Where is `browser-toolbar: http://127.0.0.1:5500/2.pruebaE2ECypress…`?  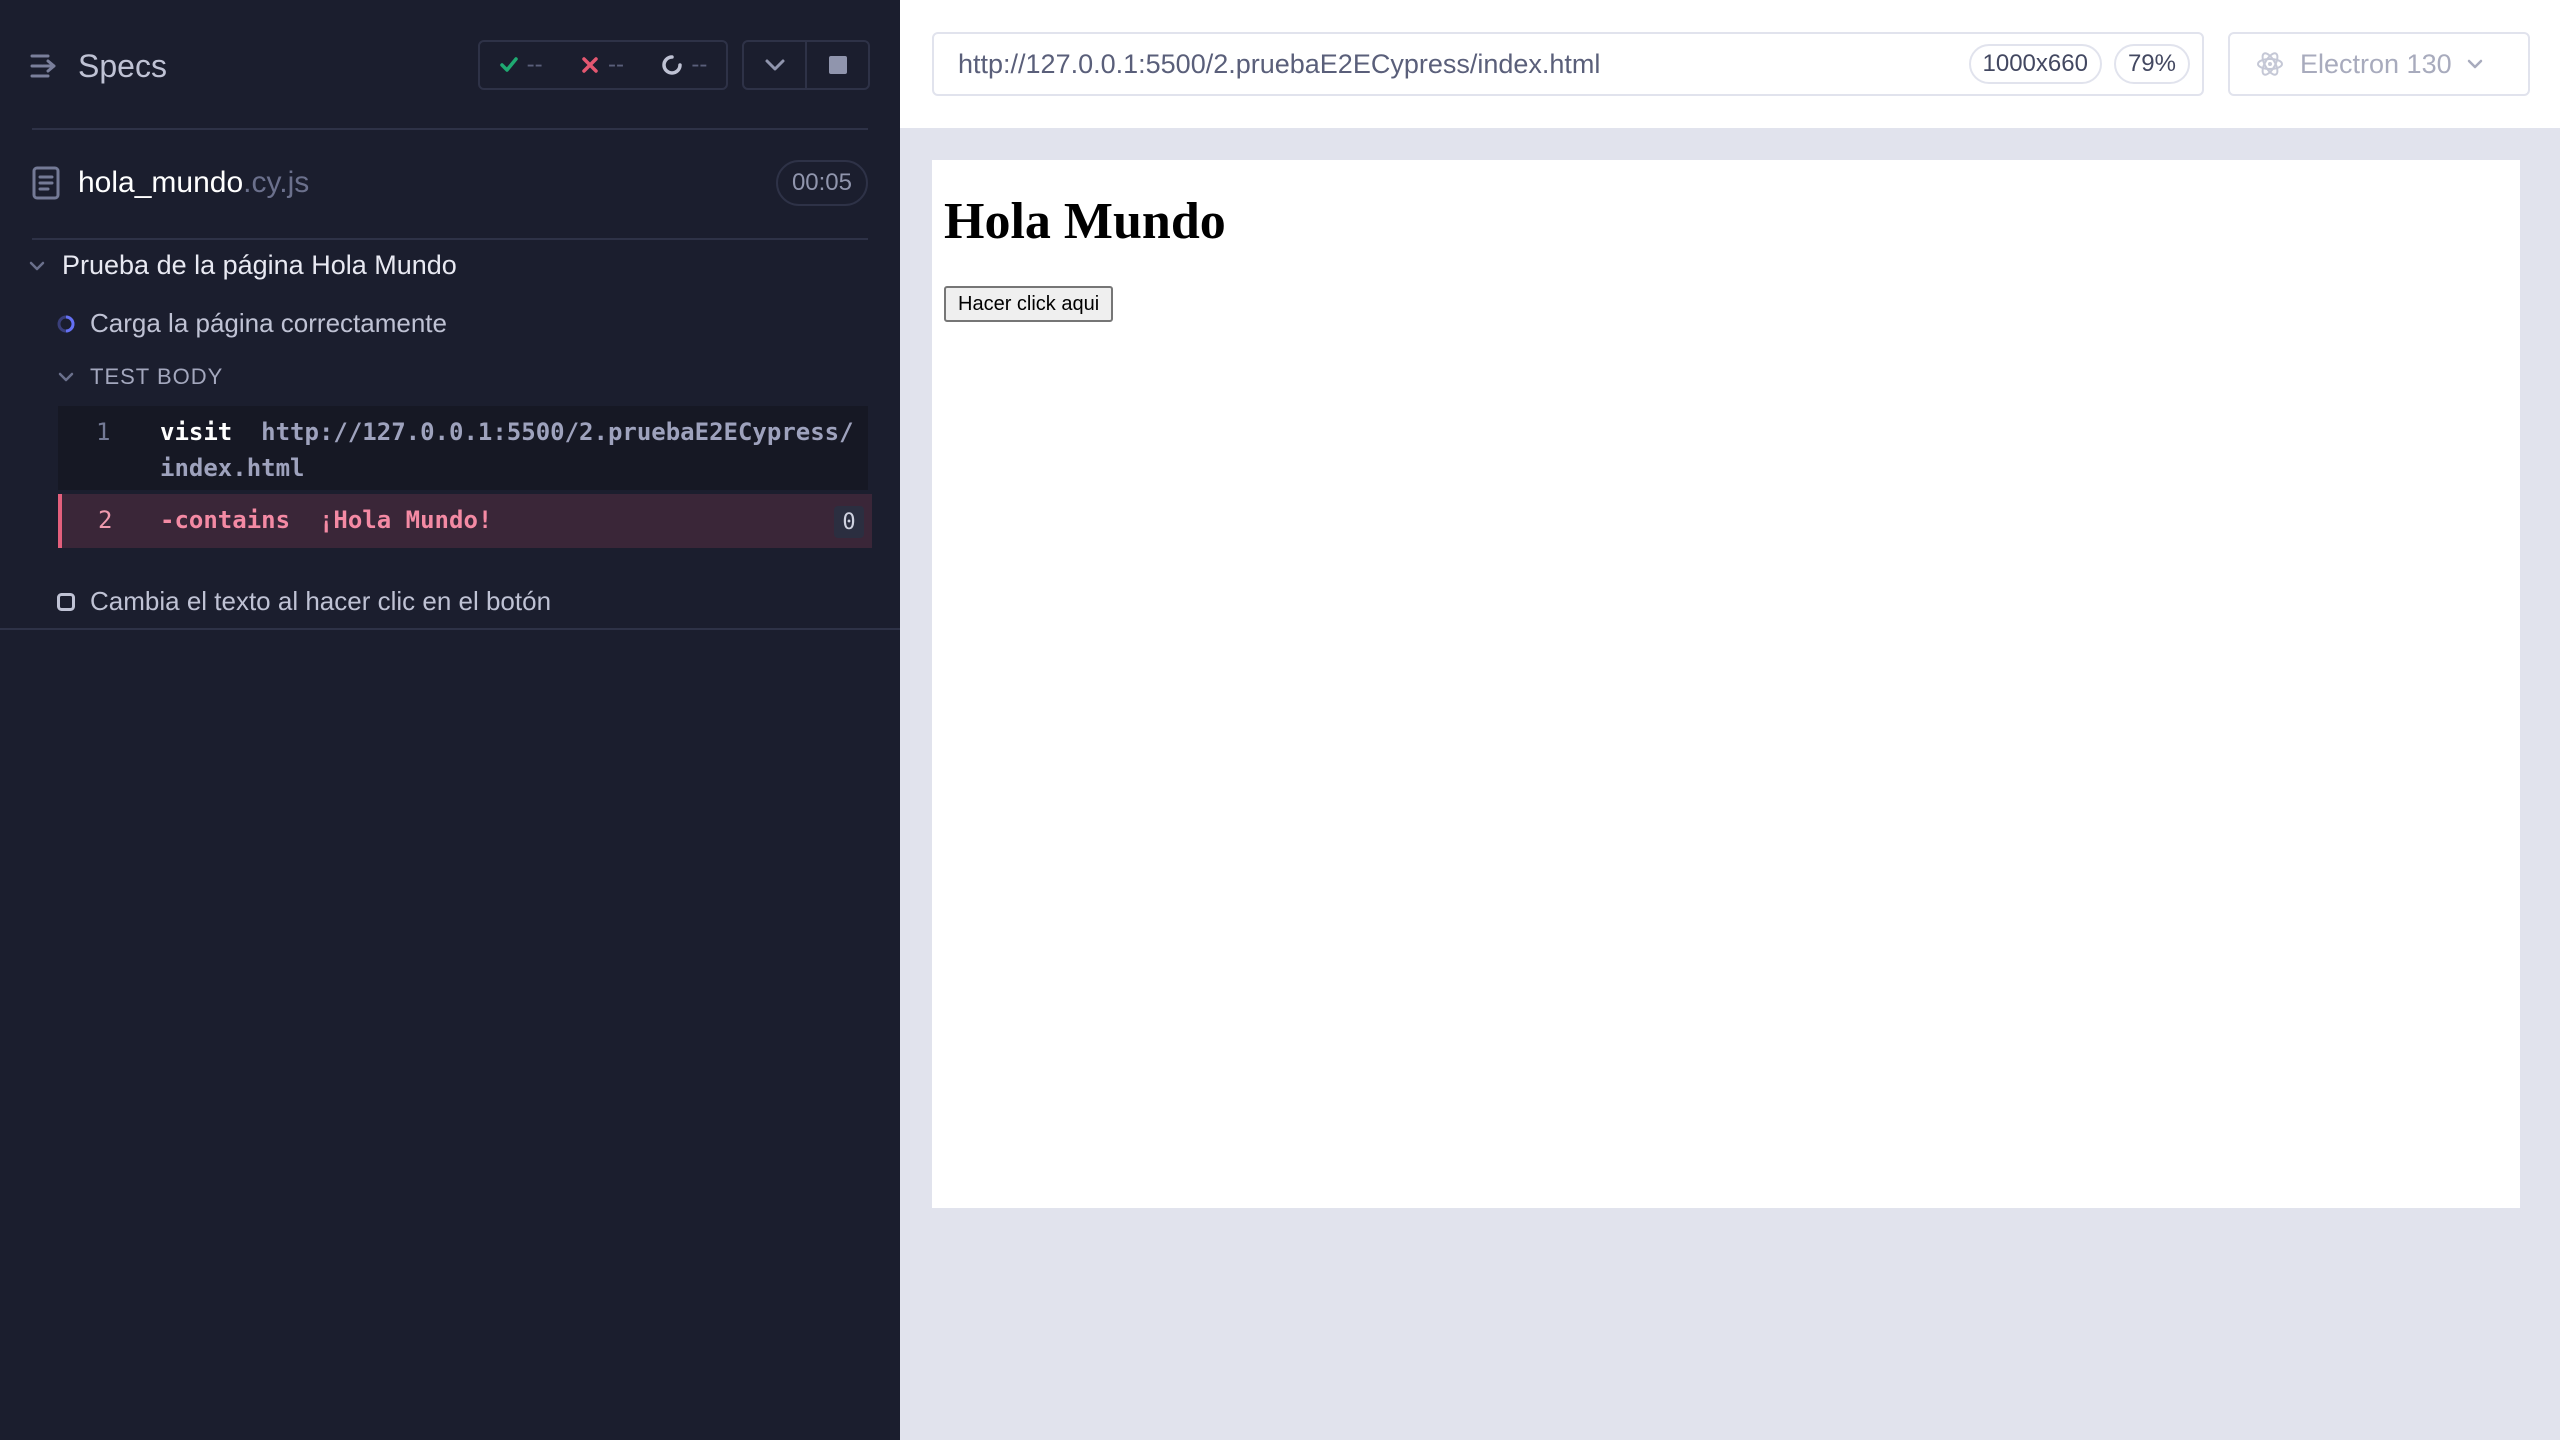
browser-toolbar: http://127.0.0.1:5500/2.pruebaE2ECypress… is located at coordinates (1730, 64).